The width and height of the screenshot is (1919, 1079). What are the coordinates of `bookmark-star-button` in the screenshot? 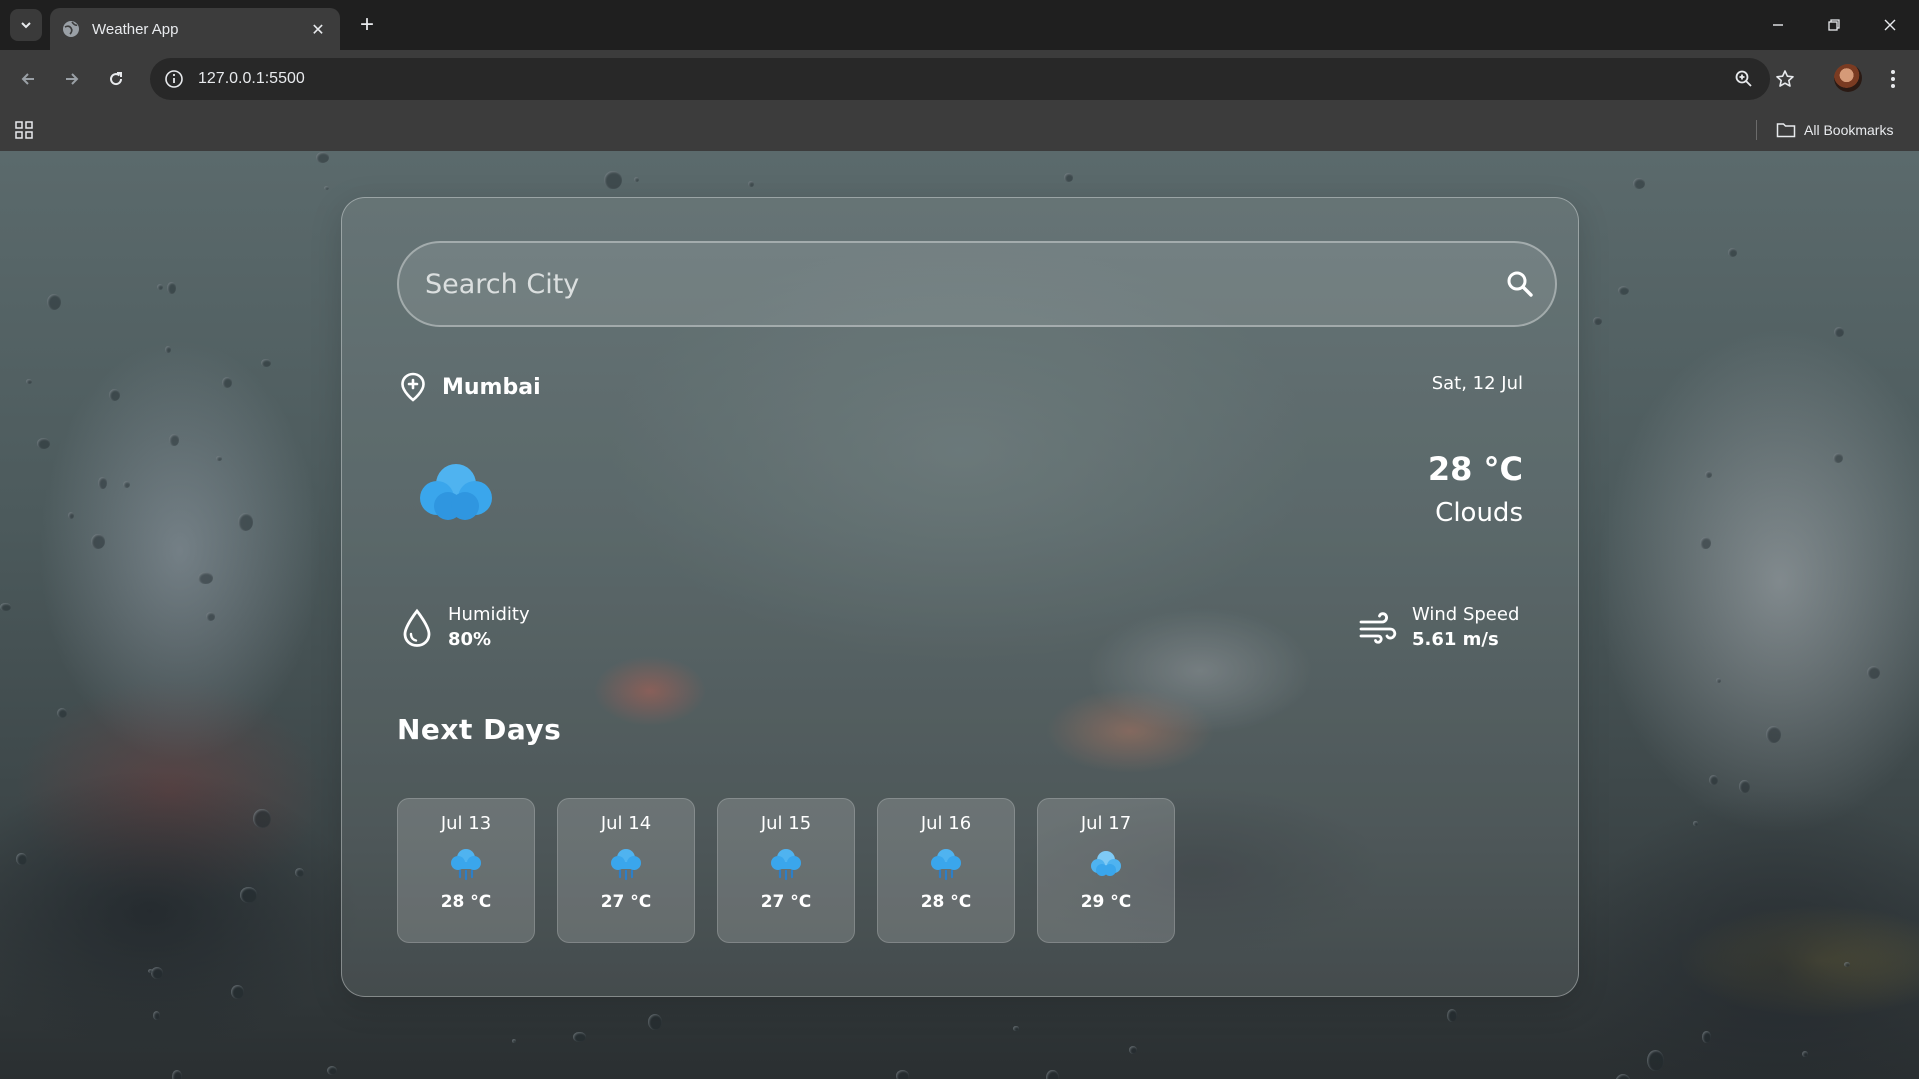 It's located at (1785, 79).